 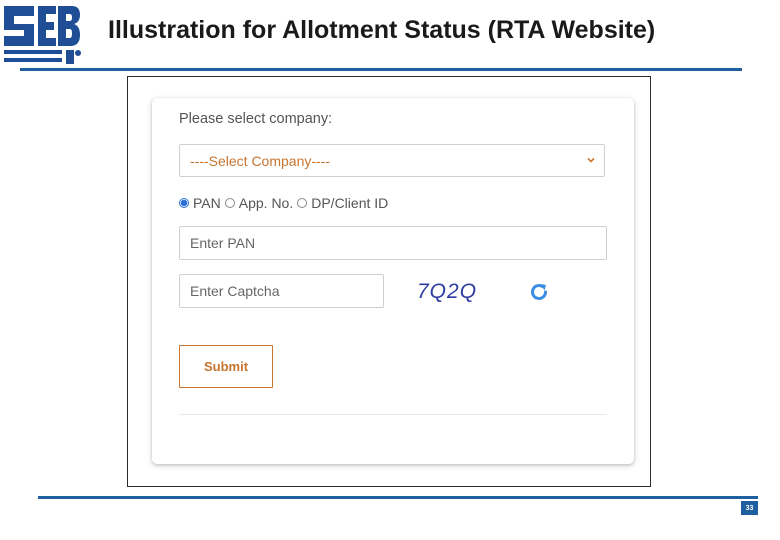 I want to click on bottom-divider, so click(x=398, y=497).